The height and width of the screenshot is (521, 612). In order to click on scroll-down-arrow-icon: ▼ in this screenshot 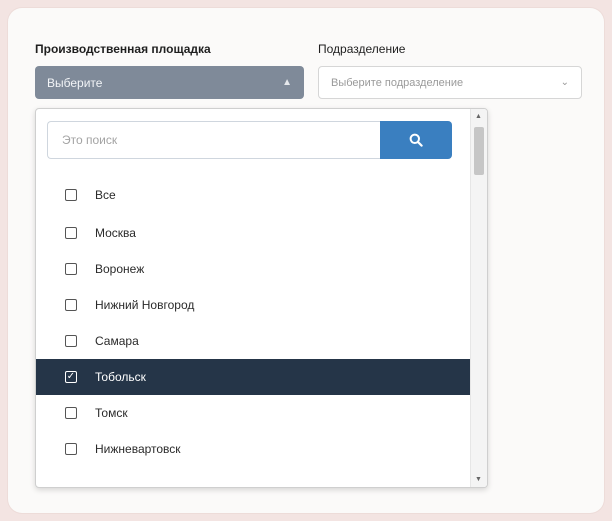, I will do `click(478, 479)`.